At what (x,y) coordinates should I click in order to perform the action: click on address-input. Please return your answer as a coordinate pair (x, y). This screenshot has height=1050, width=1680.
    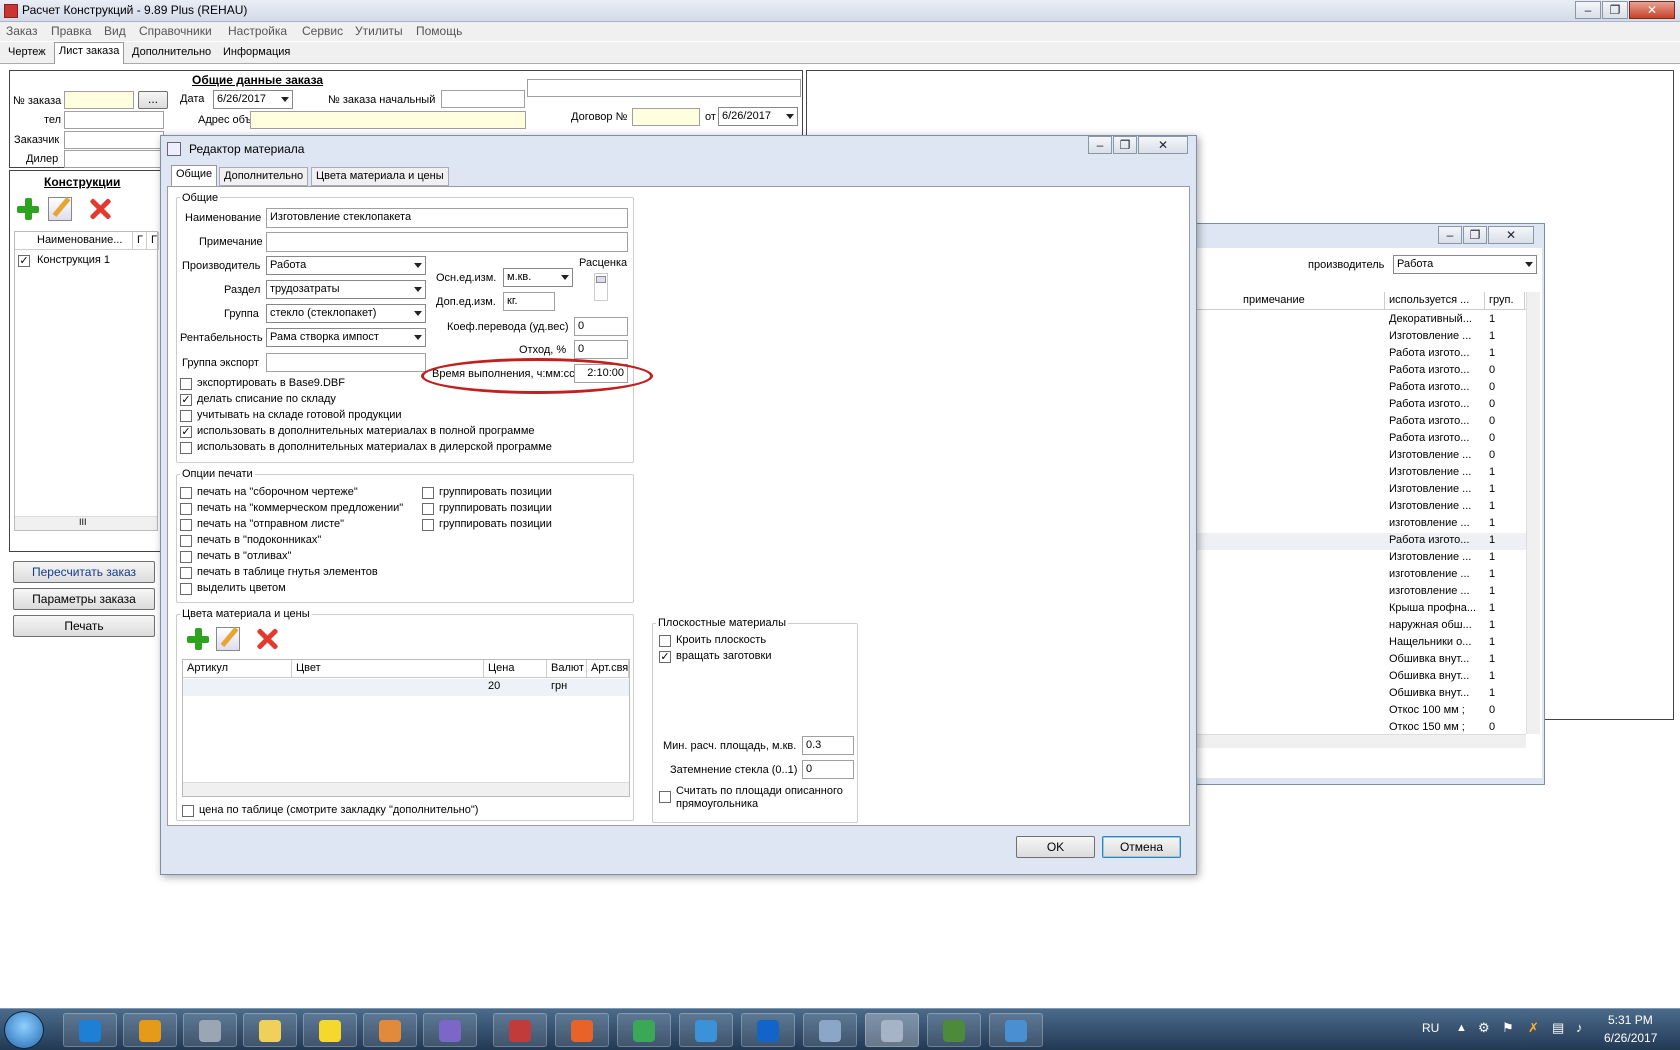
    Looking at the image, I should click on (388, 120).